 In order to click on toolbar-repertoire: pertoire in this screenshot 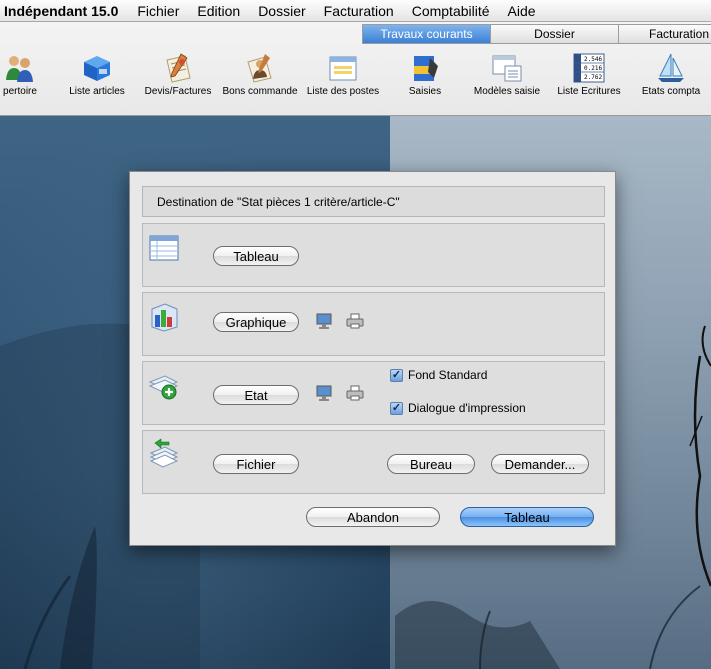, I will do `click(21, 74)`.